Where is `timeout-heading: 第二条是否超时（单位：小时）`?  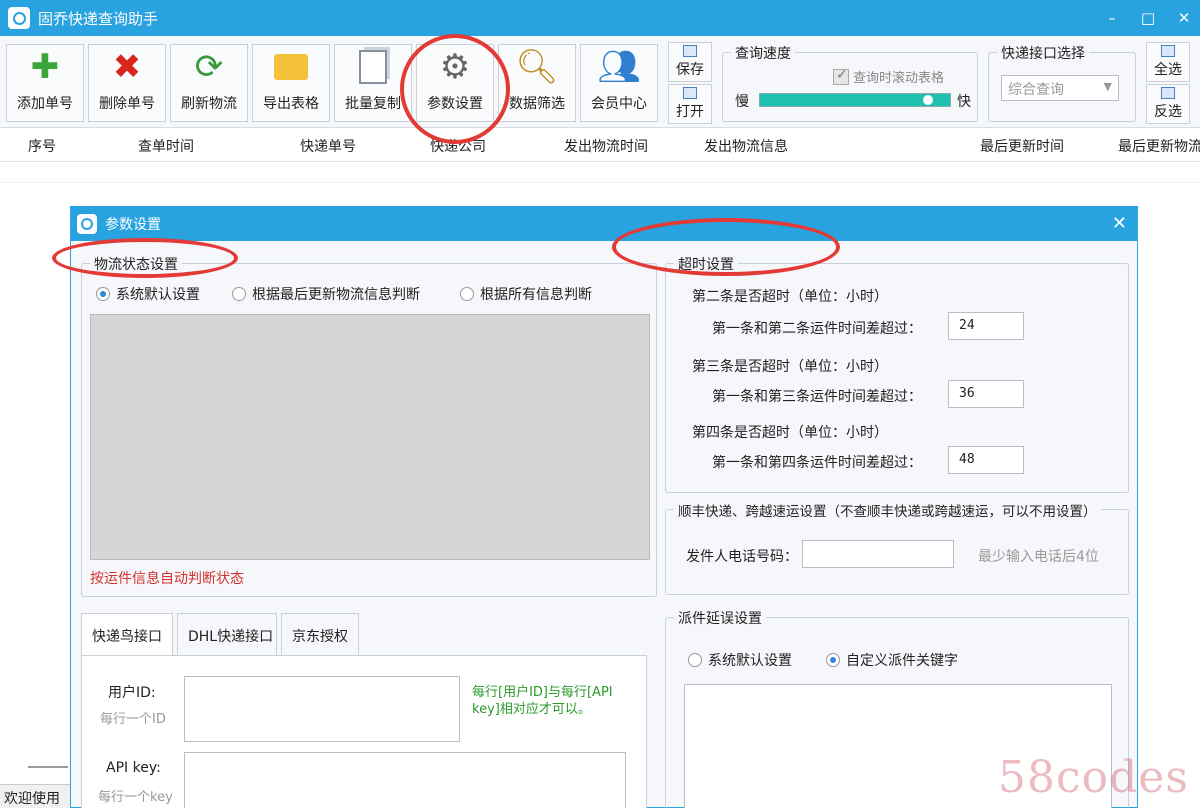 timeout-heading: 第二条是否超时（单位：小时） is located at coordinates (790, 297).